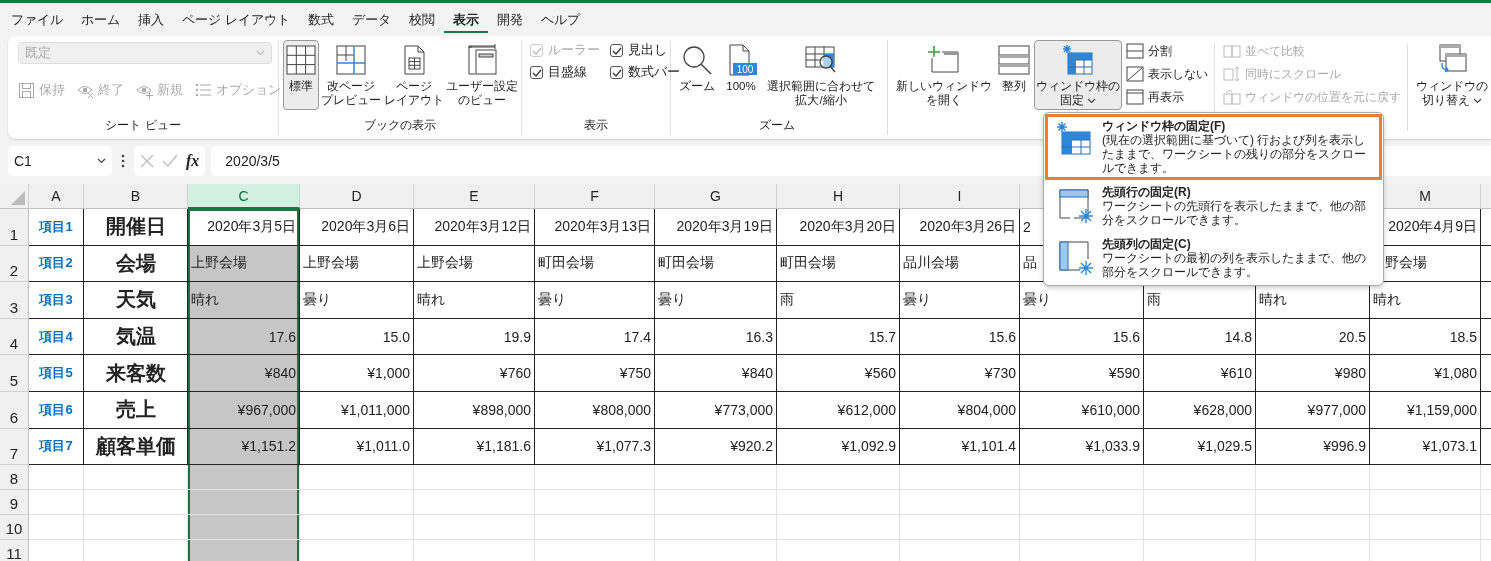  Describe the element at coordinates (1425, 337) in the screenshot. I see `table-cell: 18.5` at that location.